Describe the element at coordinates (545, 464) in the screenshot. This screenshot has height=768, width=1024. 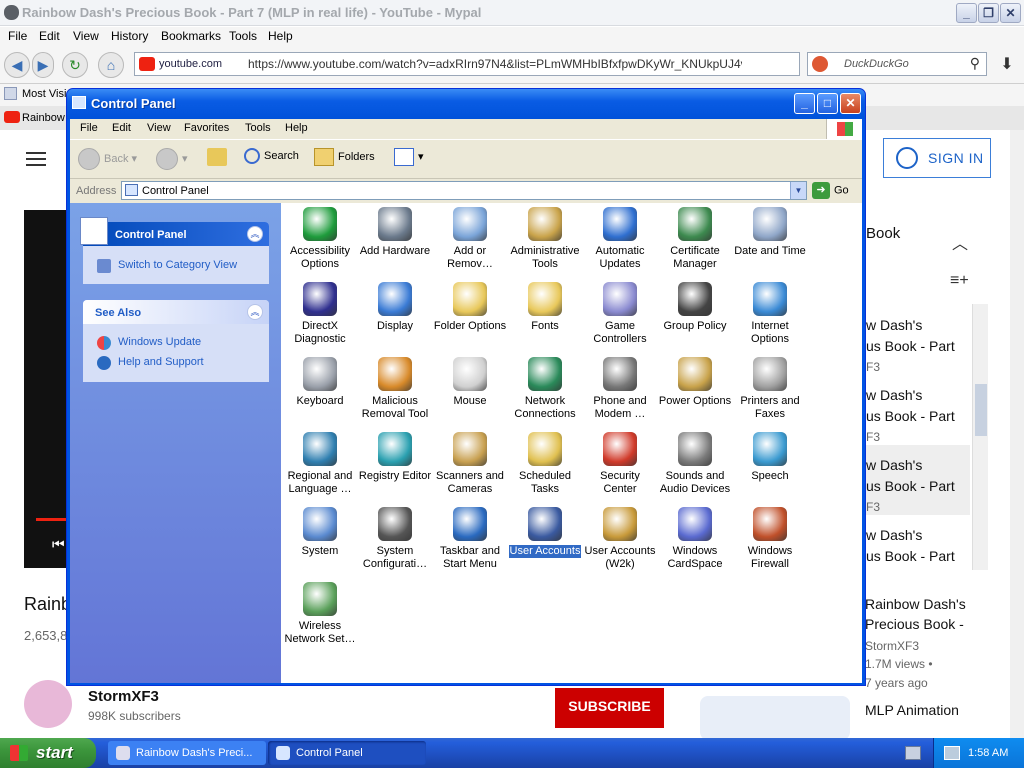
I see `cp-item: Scheduled Tasks` at that location.